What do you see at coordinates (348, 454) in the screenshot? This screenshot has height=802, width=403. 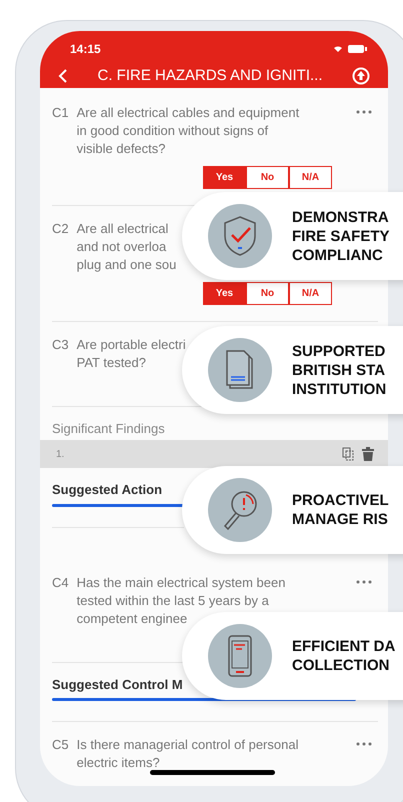 I see `copy-icon` at bounding box center [348, 454].